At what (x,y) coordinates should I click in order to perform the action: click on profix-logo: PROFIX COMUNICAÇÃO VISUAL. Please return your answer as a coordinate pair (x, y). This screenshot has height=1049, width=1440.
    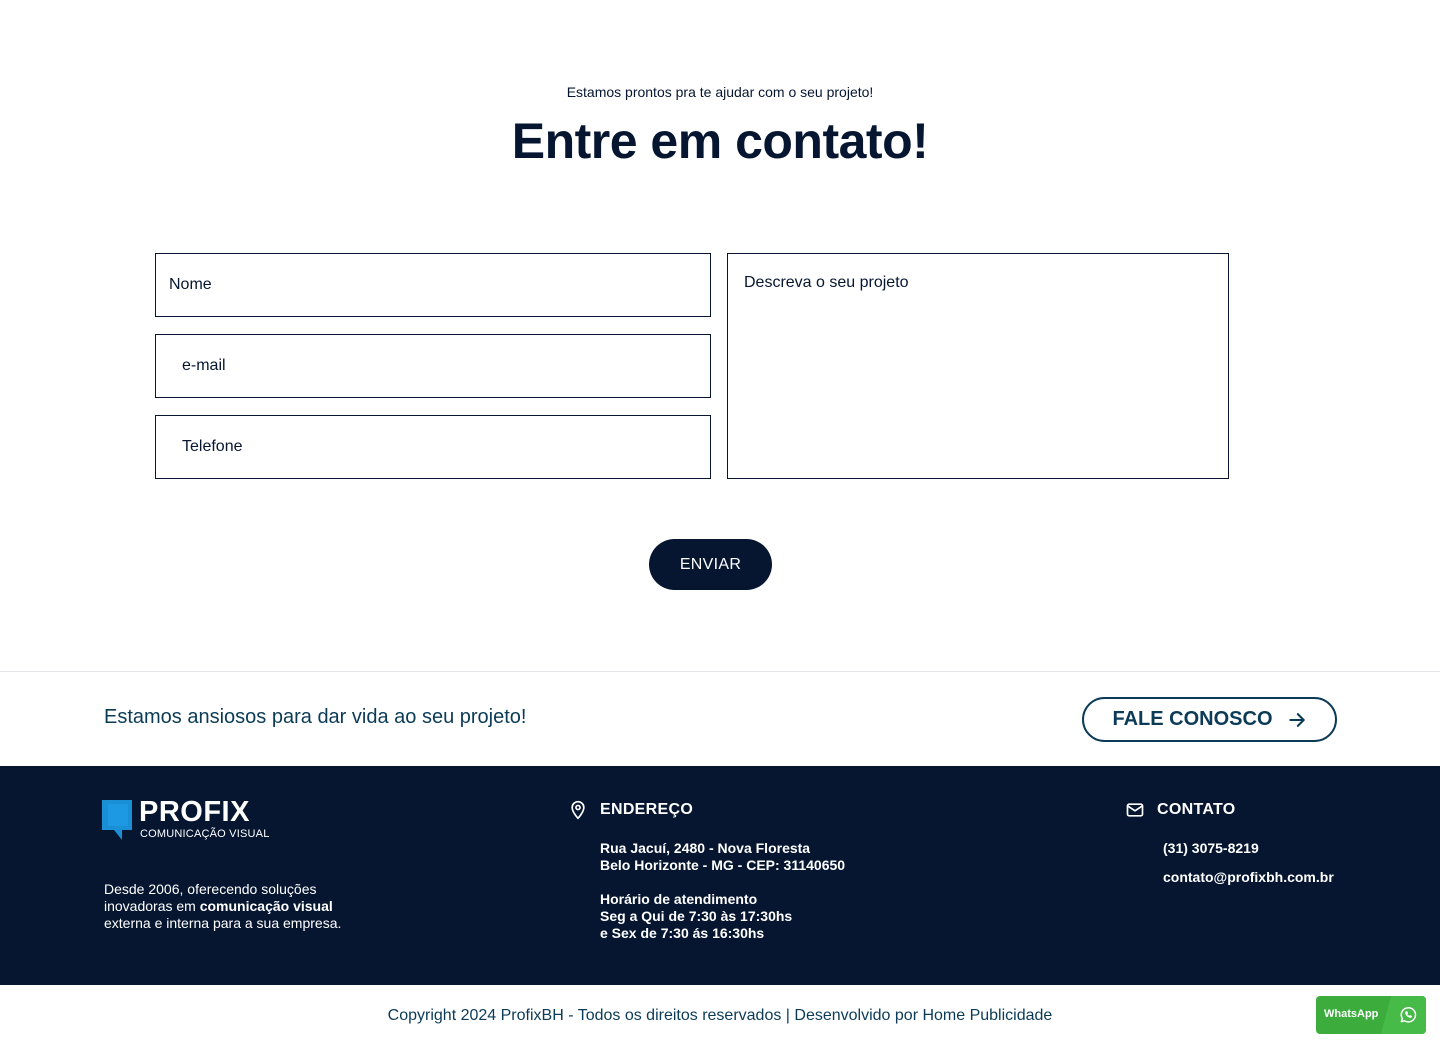
    Looking at the image, I should click on (185, 819).